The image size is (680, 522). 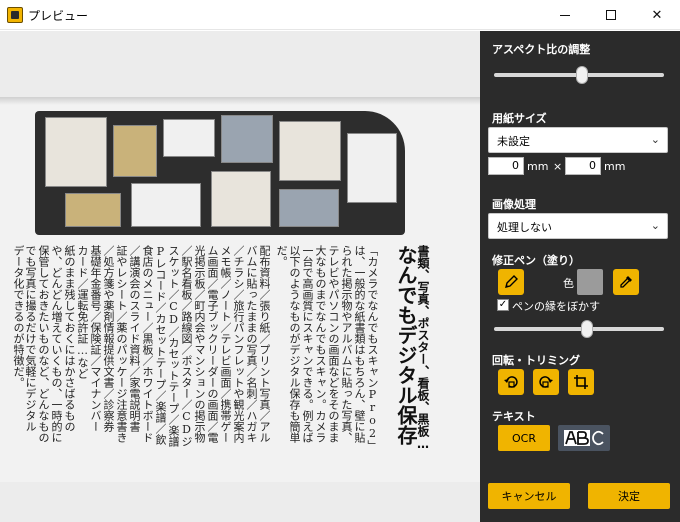 I want to click on app-icon, so click(x=15, y=15).